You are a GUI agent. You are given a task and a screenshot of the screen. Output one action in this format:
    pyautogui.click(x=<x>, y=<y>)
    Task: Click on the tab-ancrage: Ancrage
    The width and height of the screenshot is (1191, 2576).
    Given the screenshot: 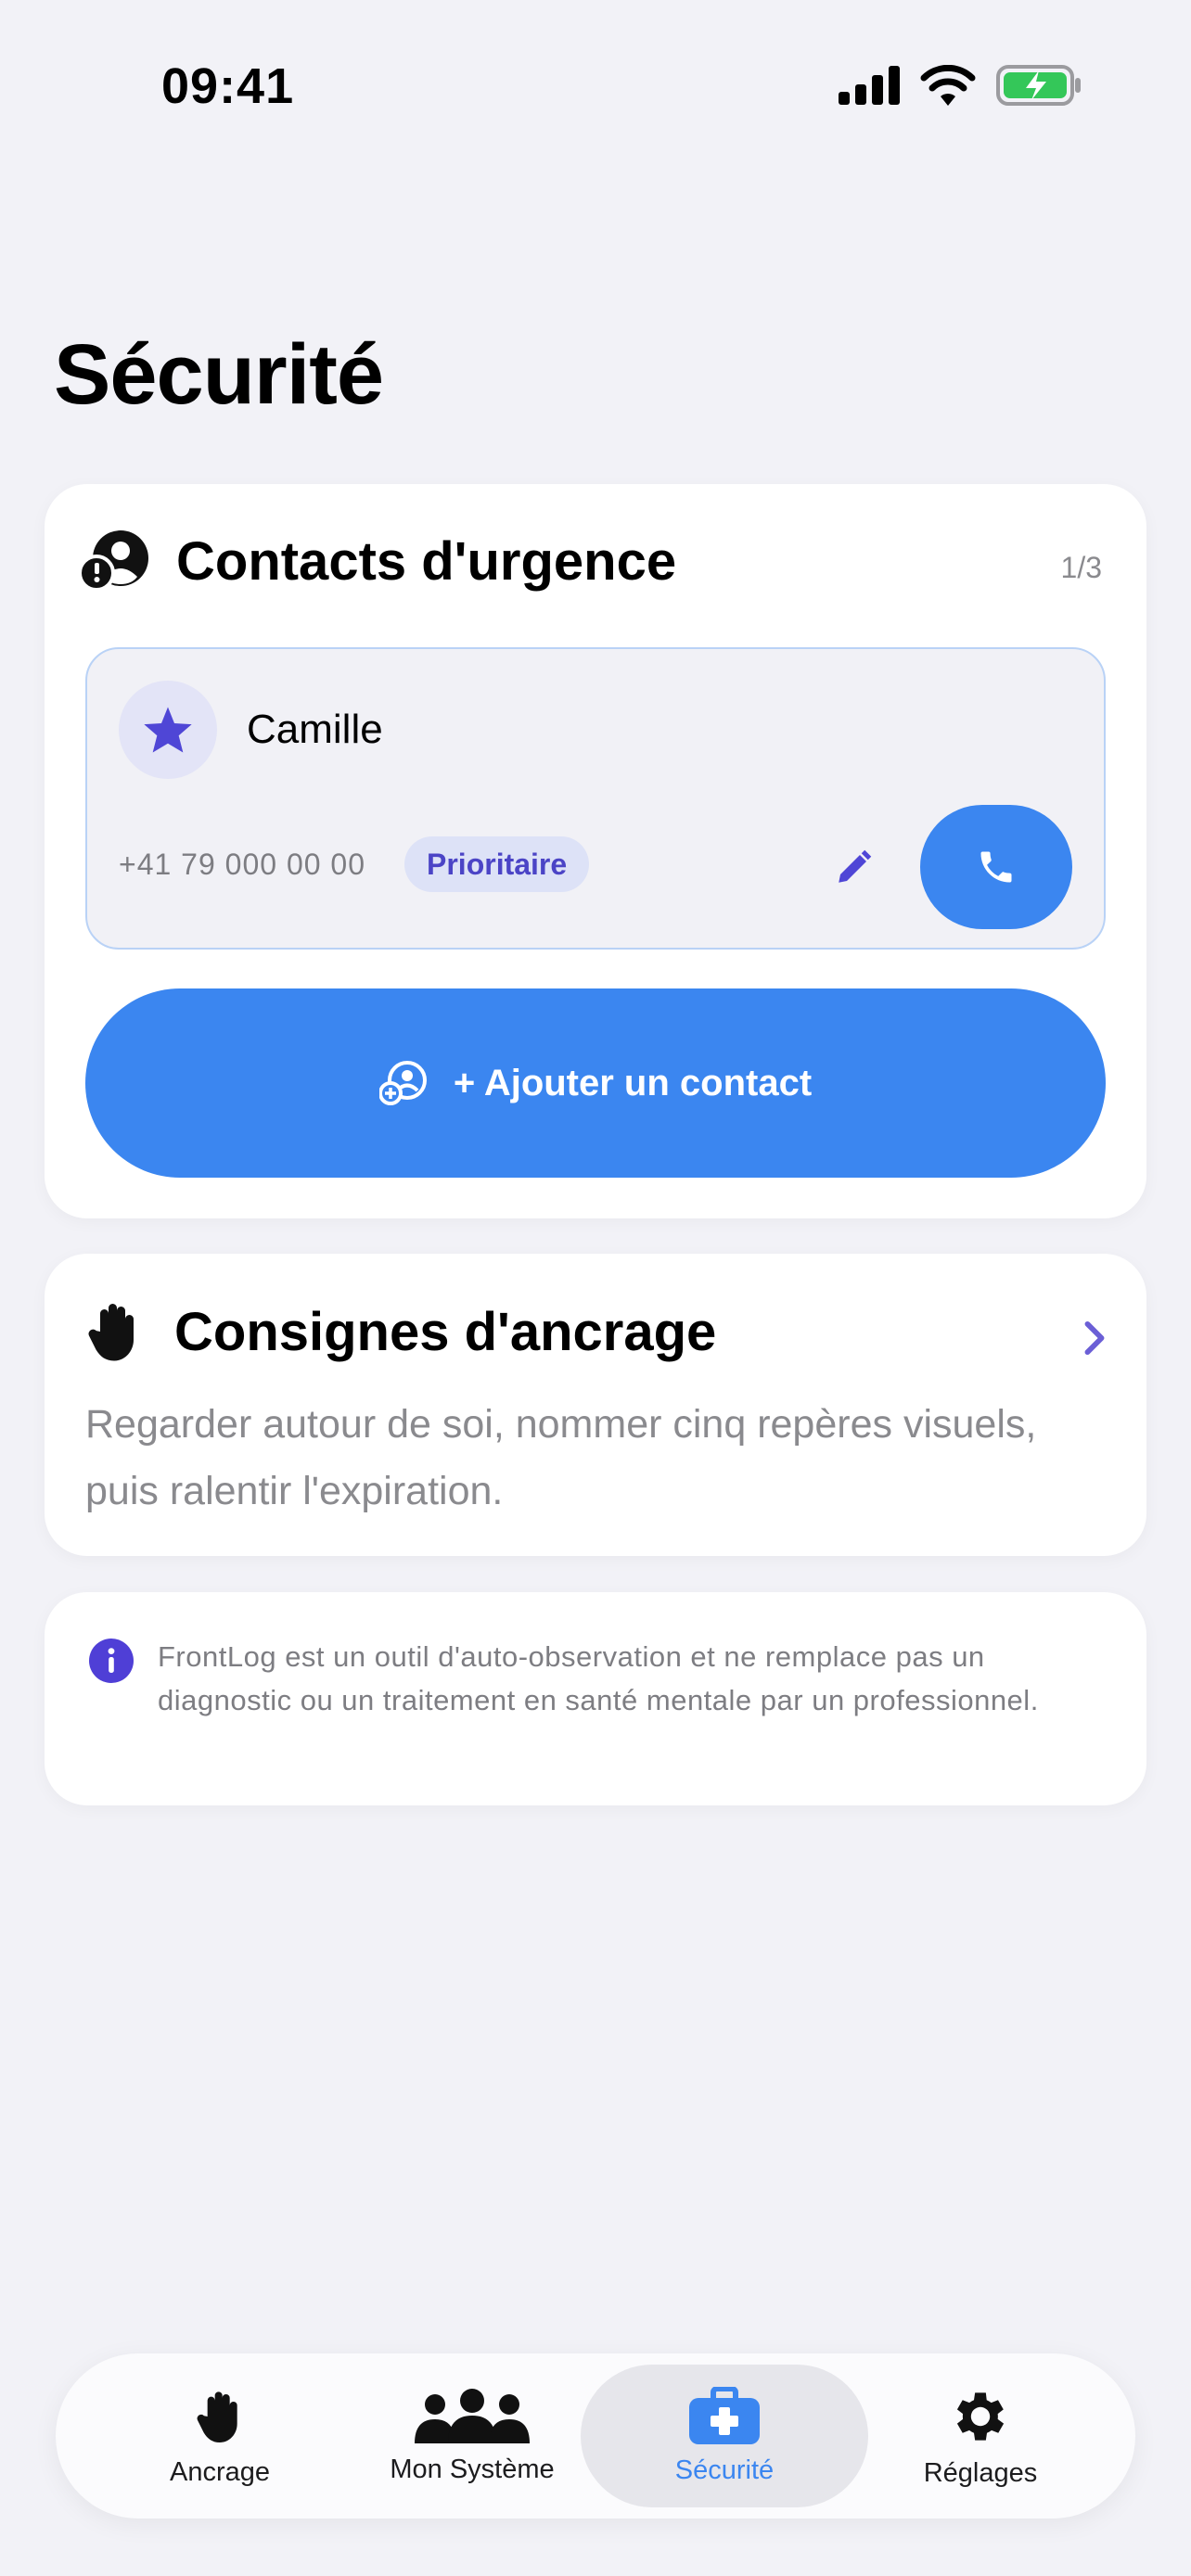 What is the action you would take?
    pyautogui.click(x=220, y=2436)
    